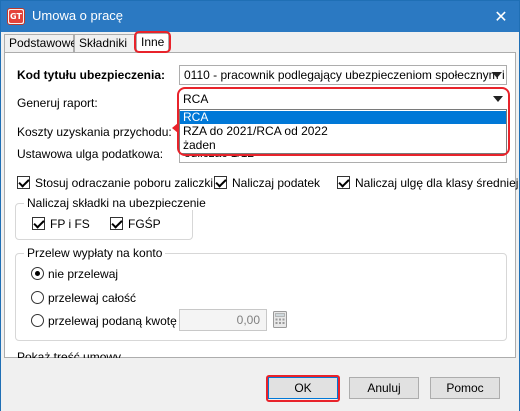 Image resolution: width=520 pixels, height=411 pixels. Describe the element at coordinates (43, 43) in the screenshot. I see `tab-label: Podstawowe` at that location.